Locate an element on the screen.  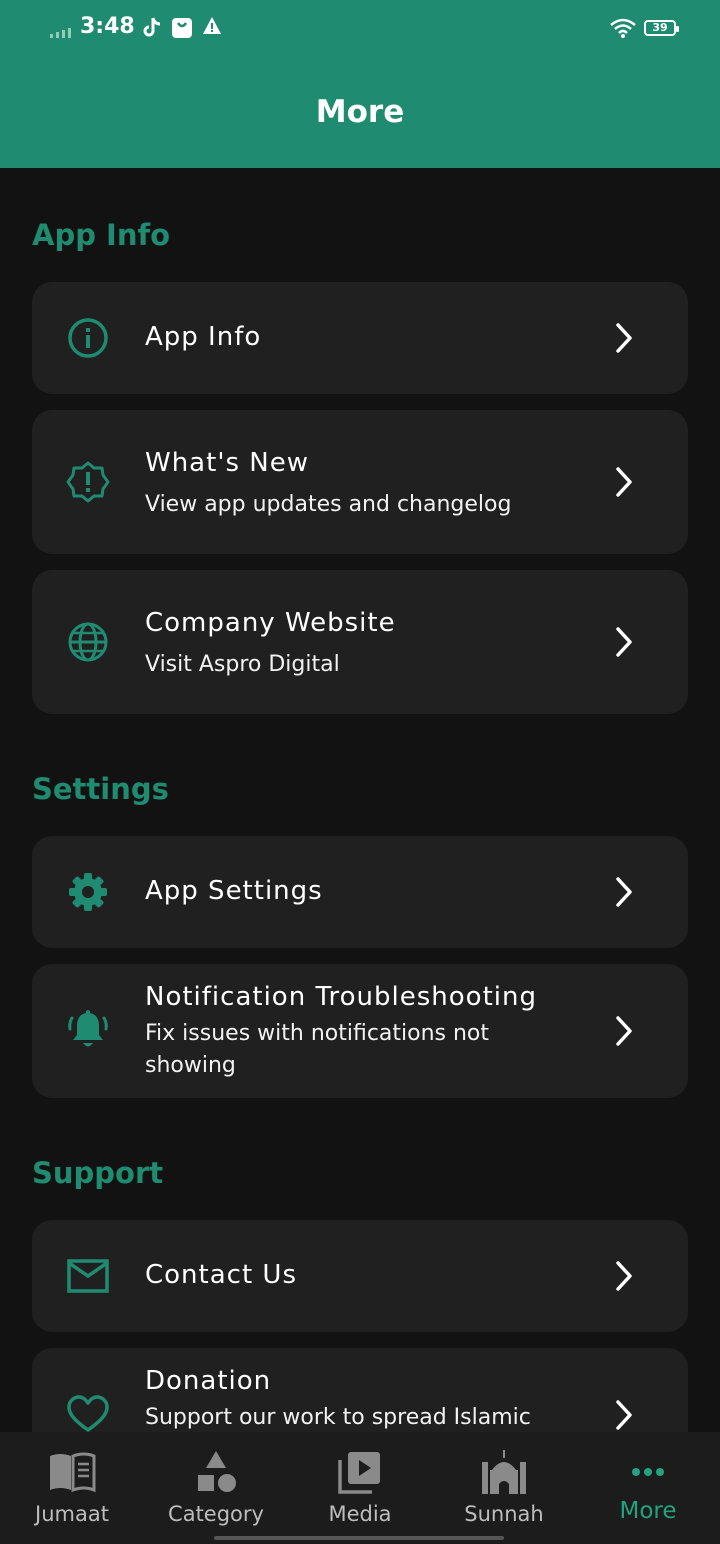
home-indicator is located at coordinates (359, 1538).